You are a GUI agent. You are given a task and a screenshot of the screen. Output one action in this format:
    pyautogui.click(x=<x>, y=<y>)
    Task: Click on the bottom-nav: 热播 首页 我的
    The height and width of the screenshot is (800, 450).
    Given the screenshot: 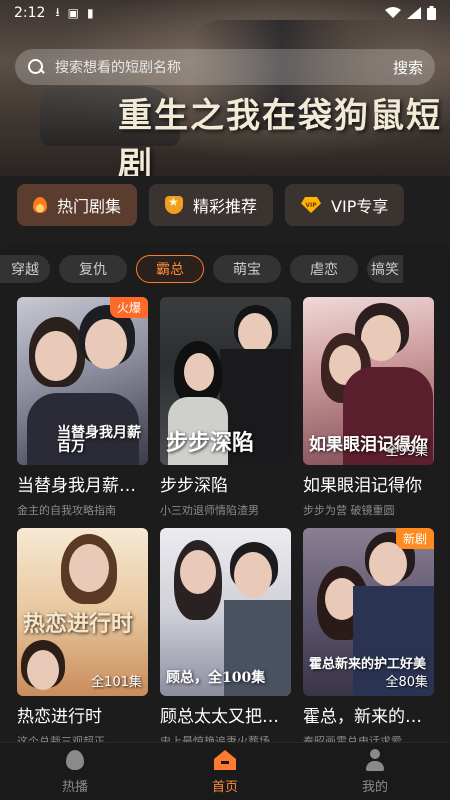 What is the action you would take?
    pyautogui.click(x=225, y=771)
    